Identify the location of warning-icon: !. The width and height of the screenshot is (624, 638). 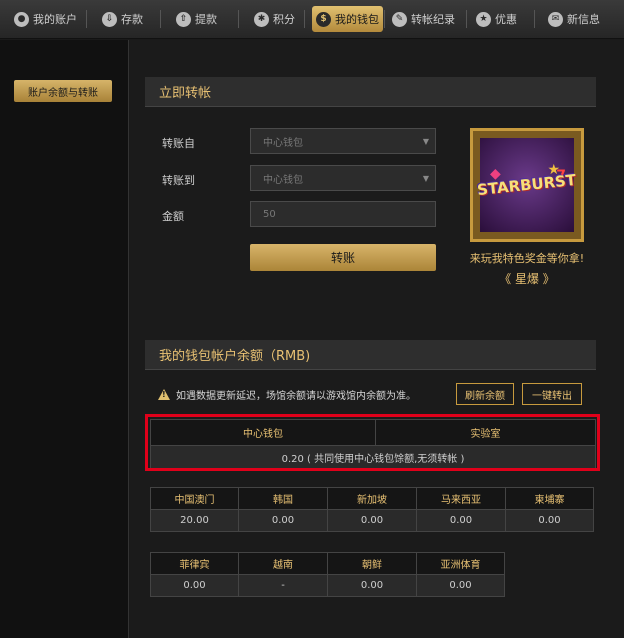
(164, 394).